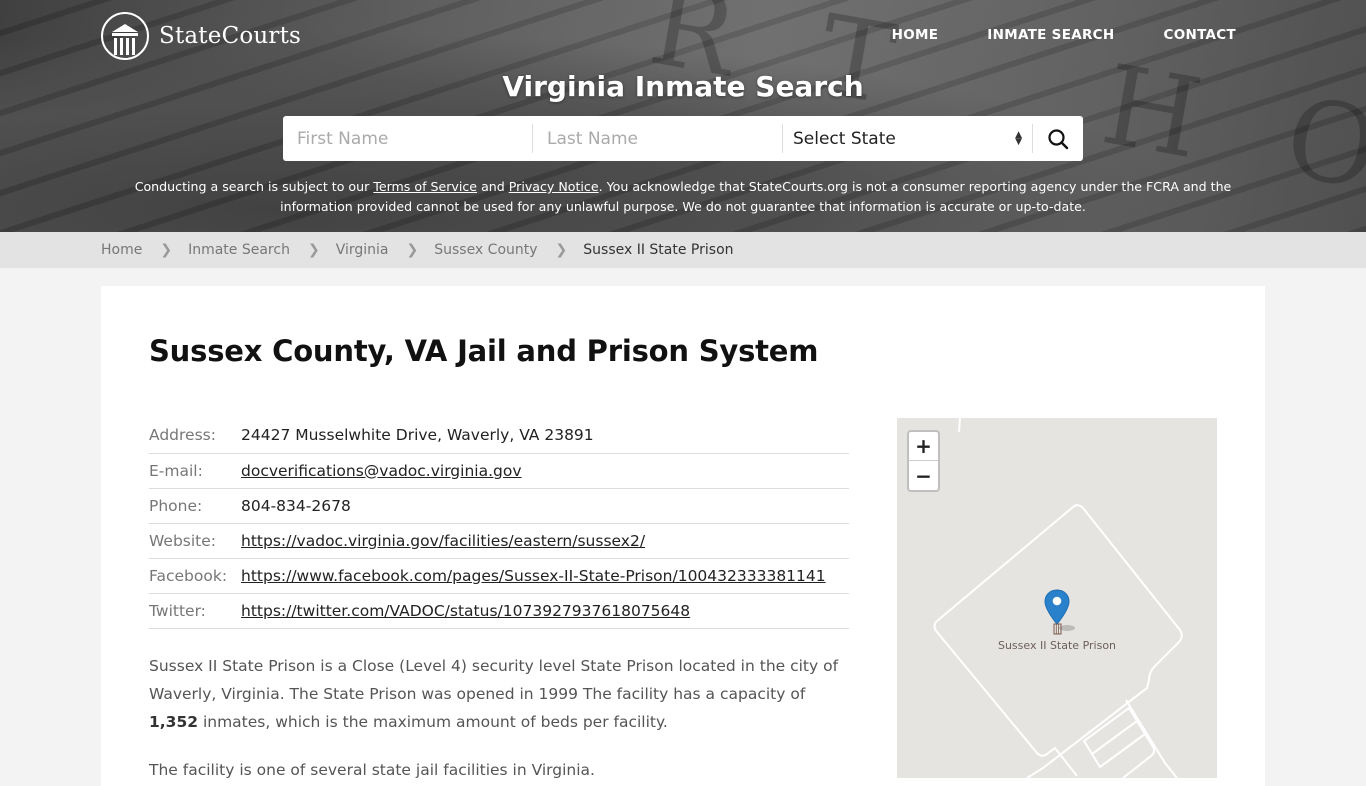 This screenshot has width=1366, height=786. What do you see at coordinates (484, 351) in the screenshot?
I see `page-title: Sussex County, VA Jail and Prison System` at bounding box center [484, 351].